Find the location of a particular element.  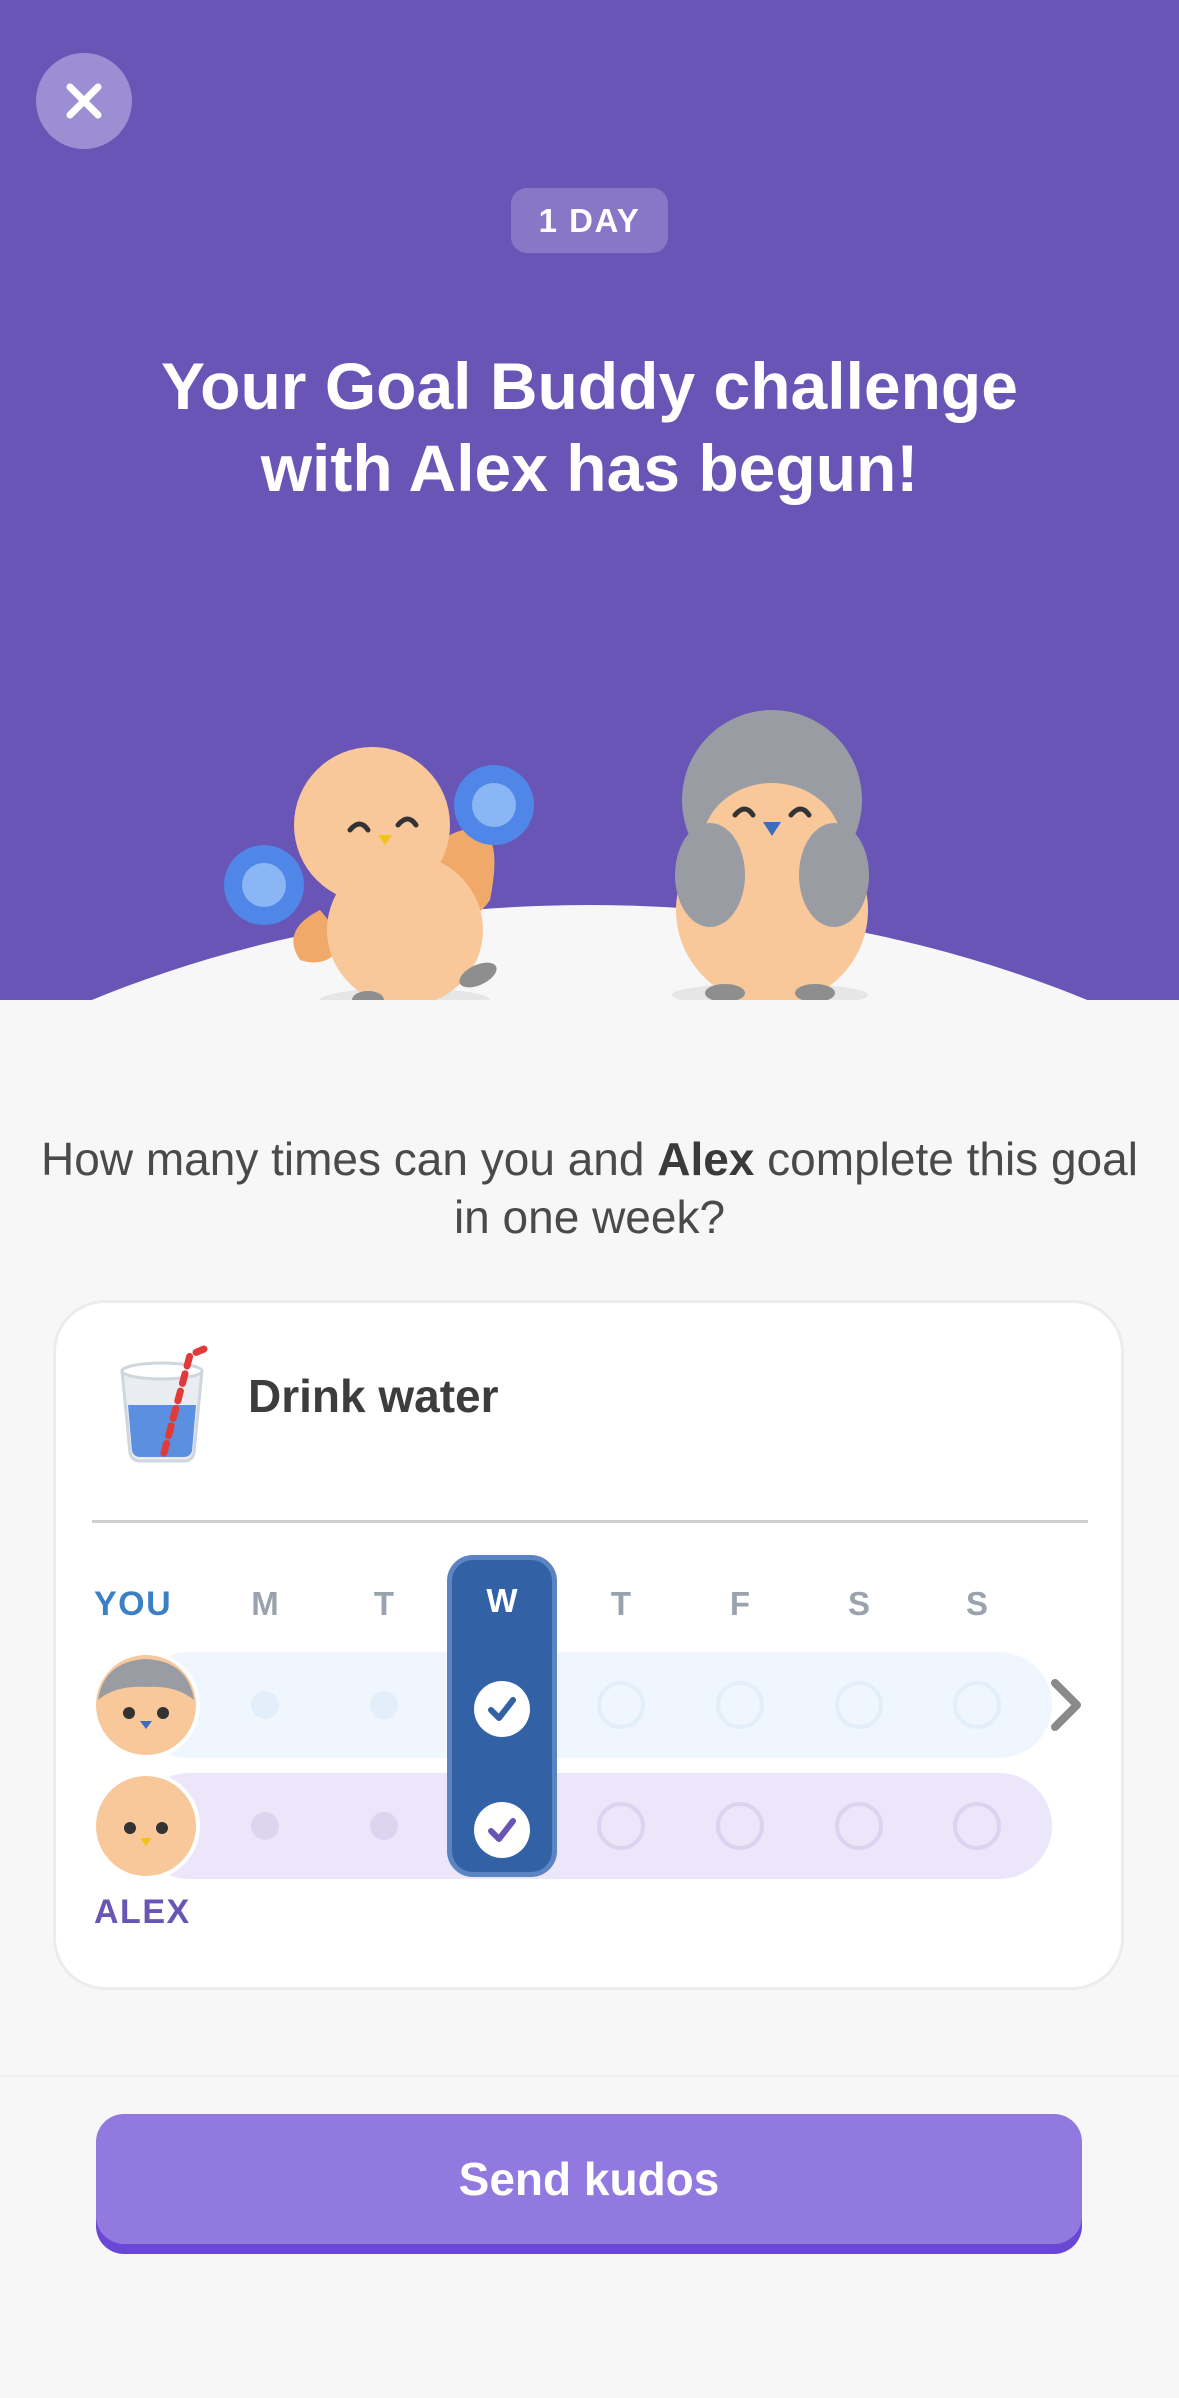

question-text-before: How many times can you and is located at coordinates (349, 1159).